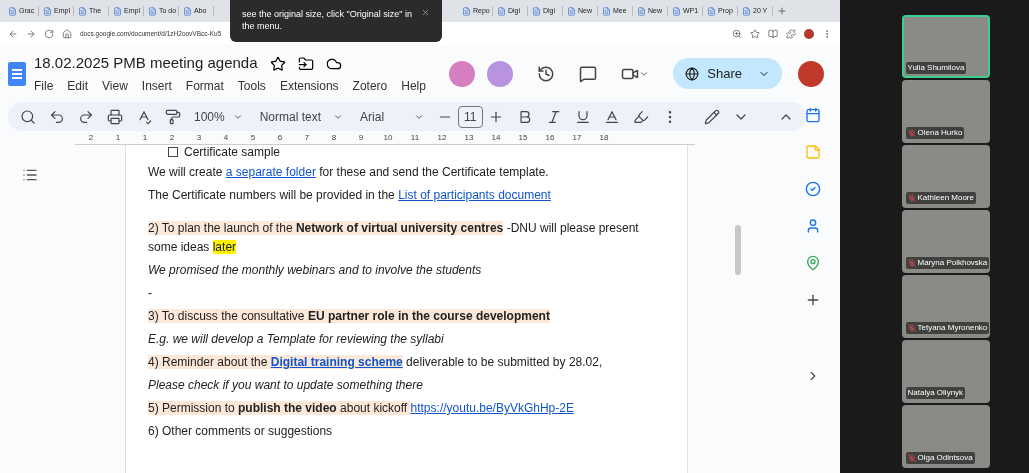  Describe the element at coordinates (173, 152) in the screenshot. I see `checkbox` at that location.